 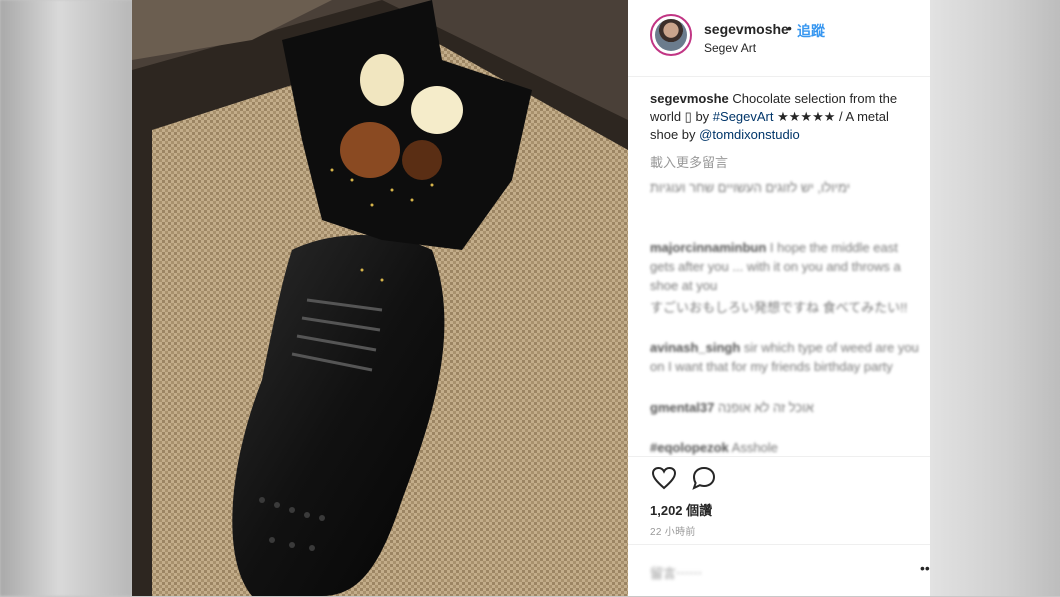 What do you see at coordinates (995, 298) in the screenshot?
I see `background-blur-right` at bounding box center [995, 298].